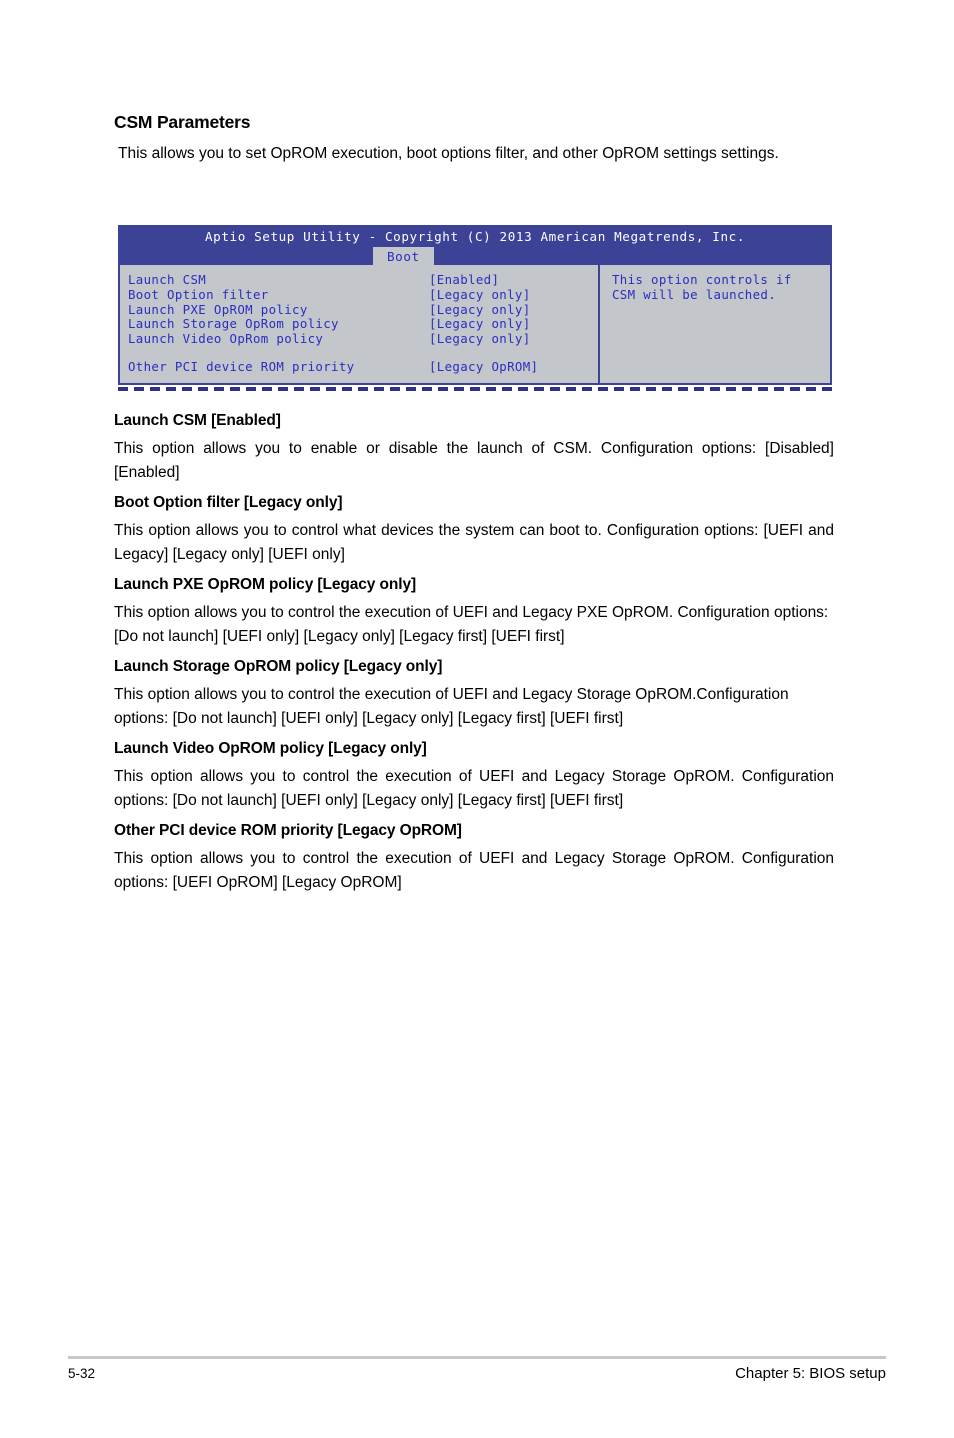  I want to click on page-number: 5-32, so click(82, 1373).